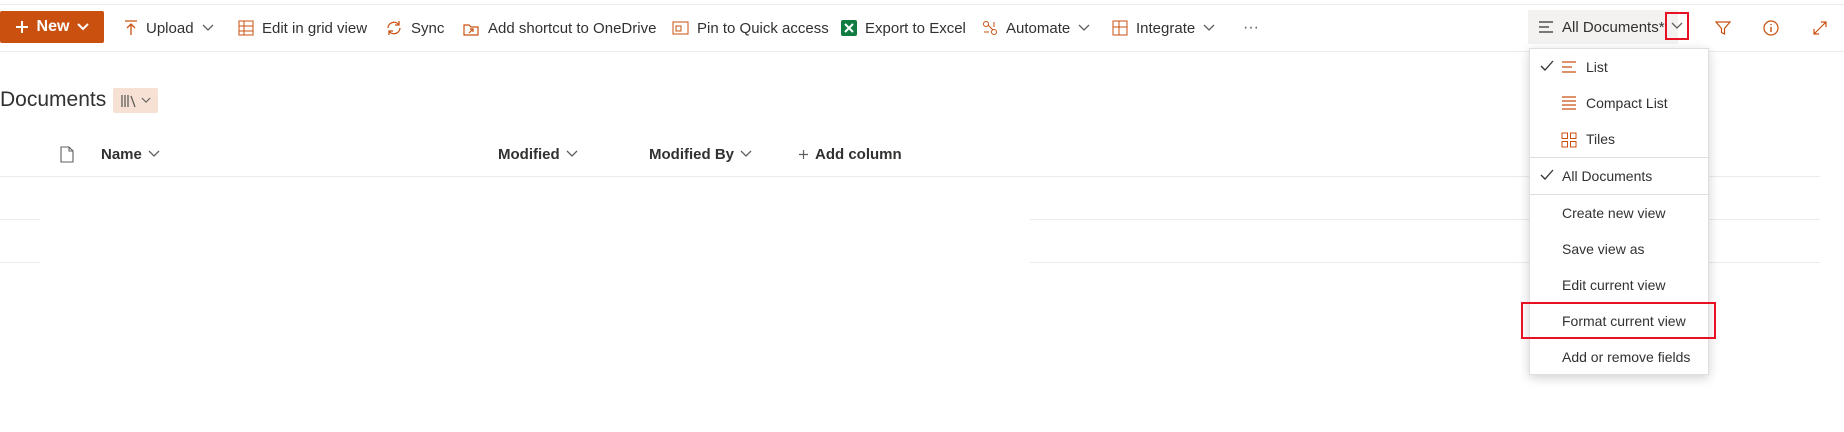 Image resolution: width=1844 pixels, height=432 pixels. I want to click on modified-by-column-header: Modified By, so click(700, 154).